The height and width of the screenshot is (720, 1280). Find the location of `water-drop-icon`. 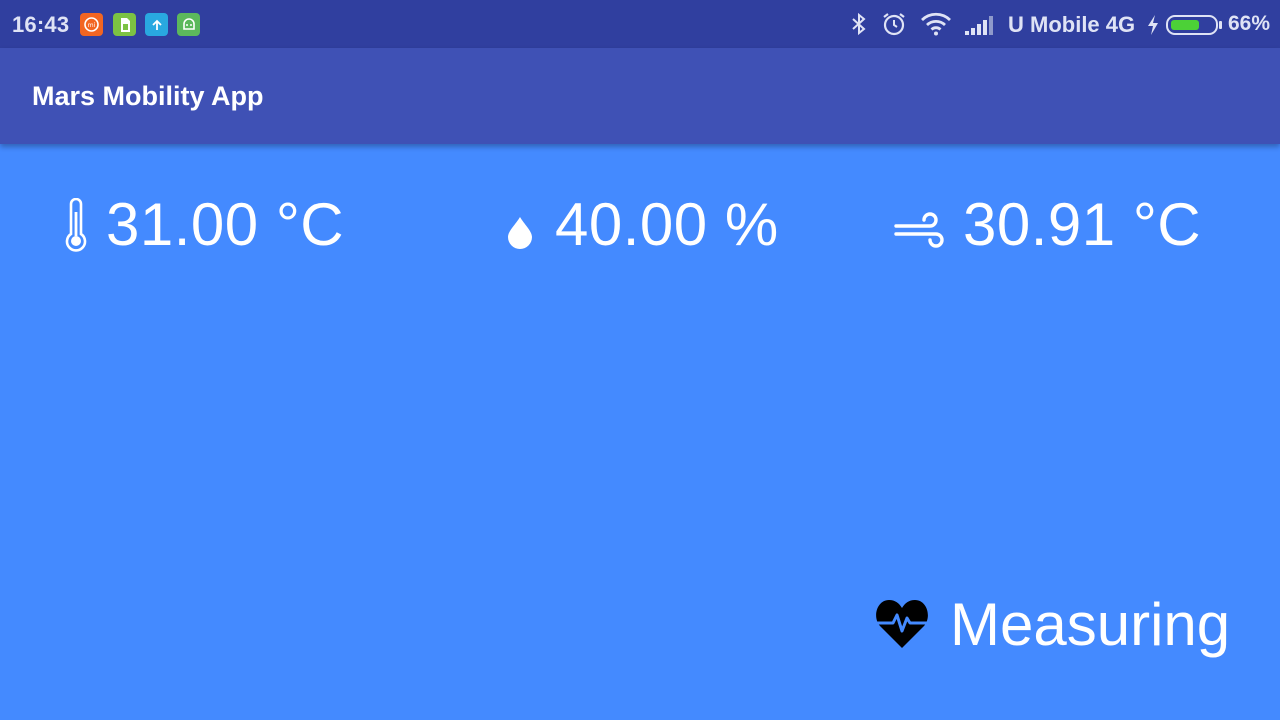

water-drop-icon is located at coordinates (520, 225).